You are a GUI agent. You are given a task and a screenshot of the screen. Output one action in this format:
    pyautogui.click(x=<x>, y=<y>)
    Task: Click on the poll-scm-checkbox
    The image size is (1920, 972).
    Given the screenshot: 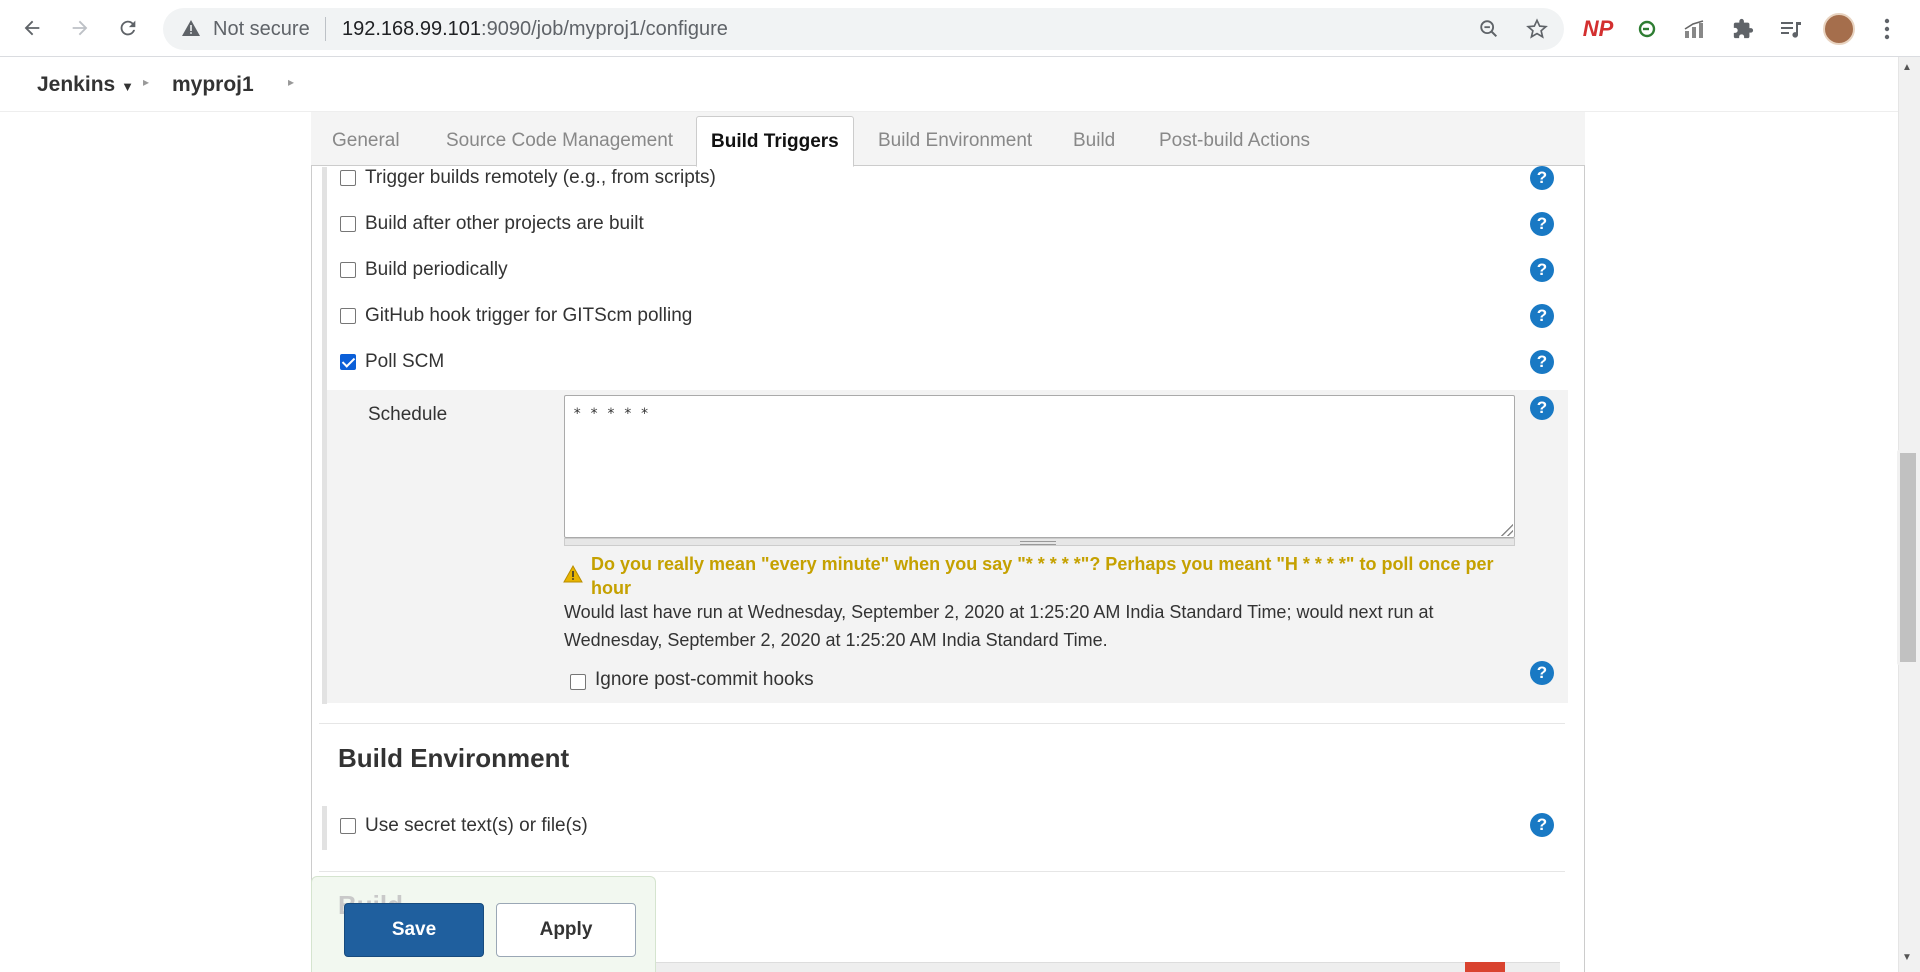 What is the action you would take?
    pyautogui.click(x=348, y=362)
    